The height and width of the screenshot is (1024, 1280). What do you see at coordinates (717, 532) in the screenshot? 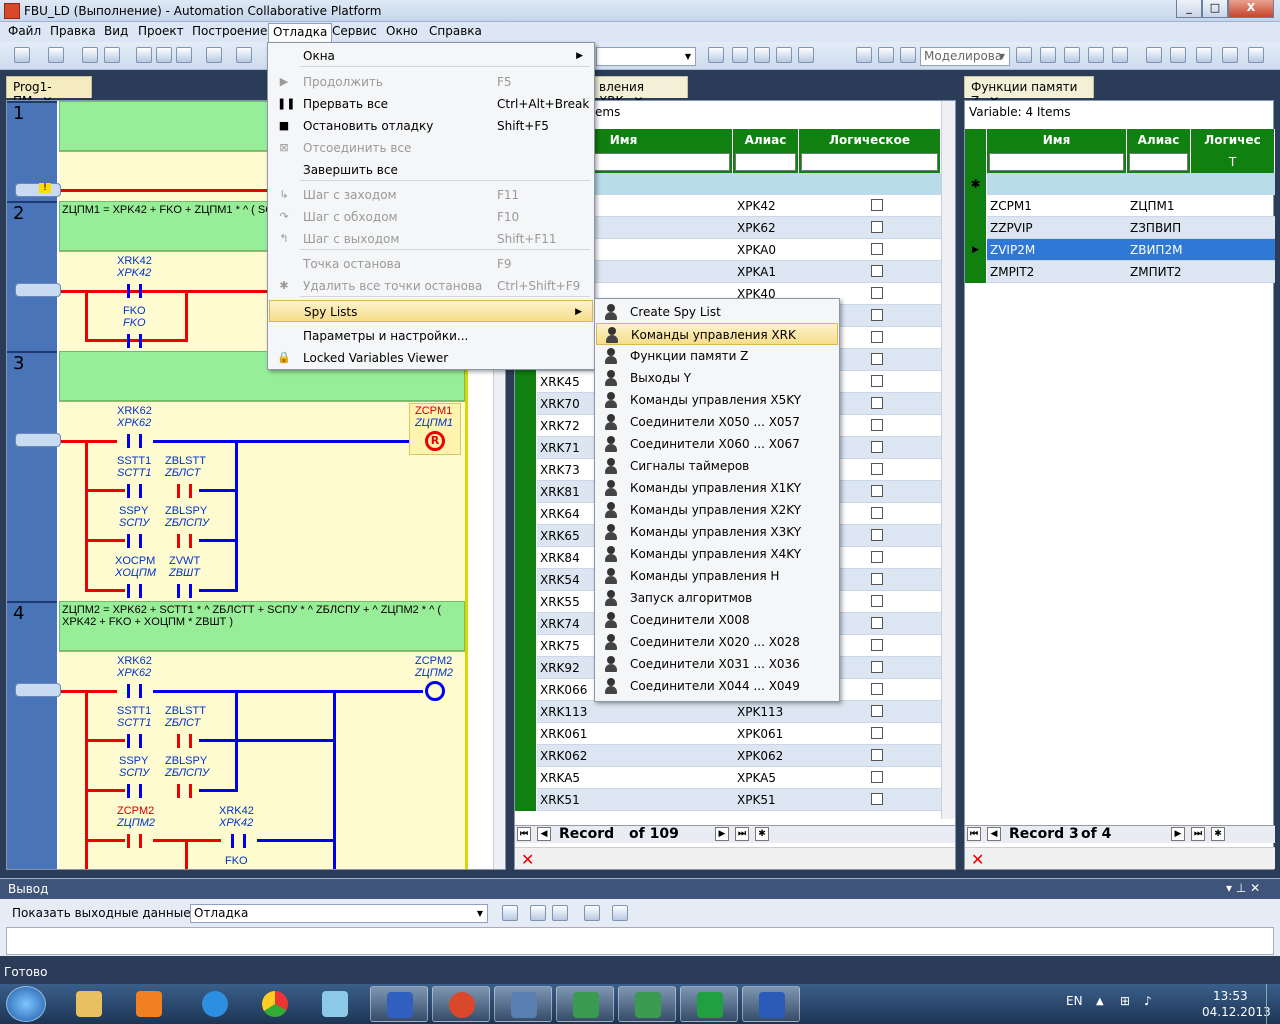
I see `spy-list-item: Команды управления X3KY` at bounding box center [717, 532].